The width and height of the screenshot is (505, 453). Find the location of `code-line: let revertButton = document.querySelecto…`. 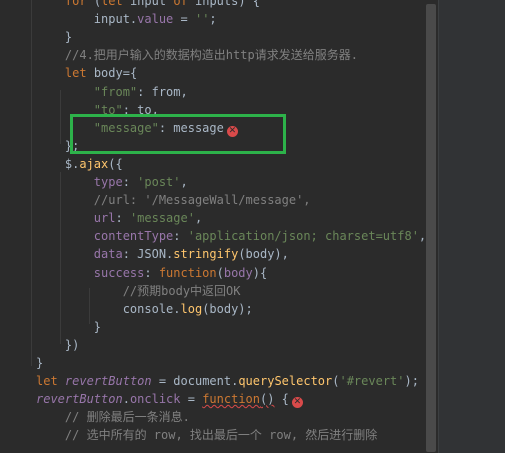

code-line: let revertButton = document.querySelecto… is located at coordinates (227, 381).